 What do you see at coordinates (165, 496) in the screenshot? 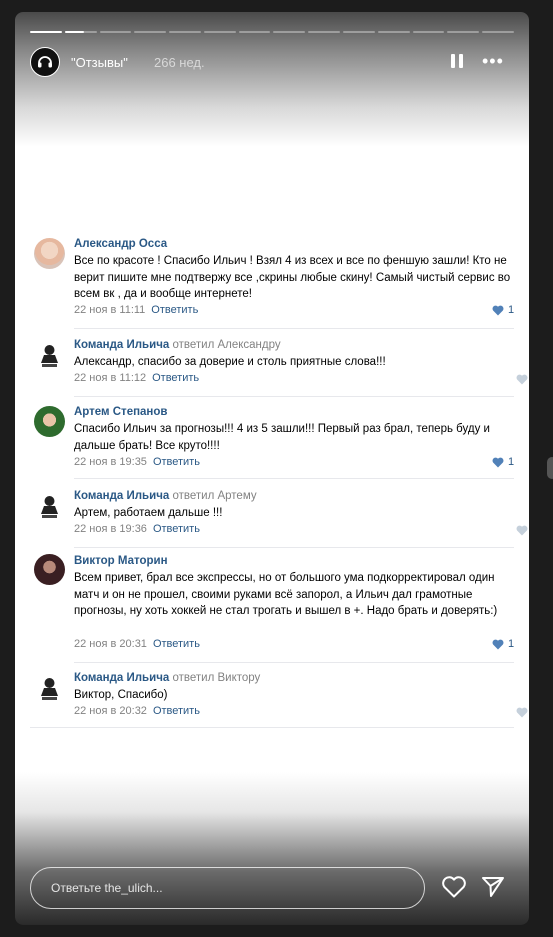
I see `comment-author: Команда Ильича ответил Артему` at bounding box center [165, 496].